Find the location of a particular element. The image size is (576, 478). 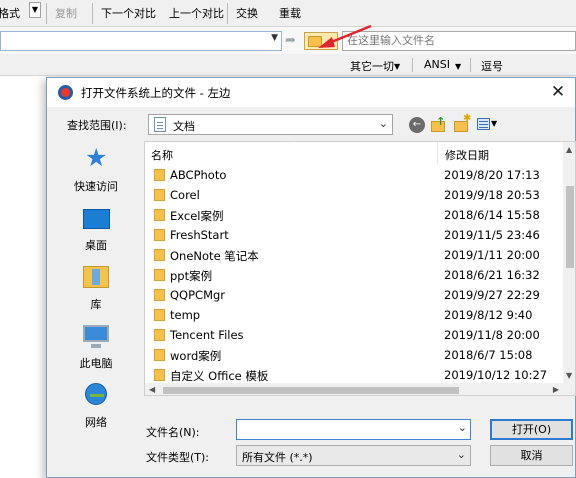

place-label: 网络 is located at coordinates (96, 422).